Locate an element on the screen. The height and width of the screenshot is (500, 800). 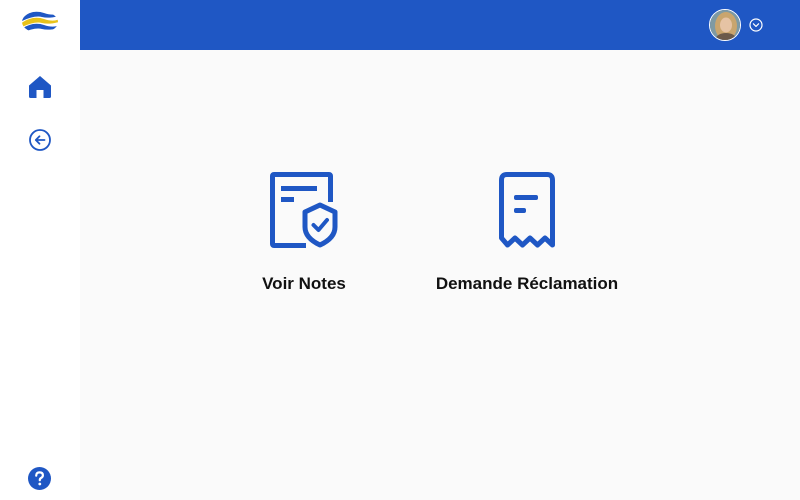
account-menu-toggle is located at coordinates (756, 25).